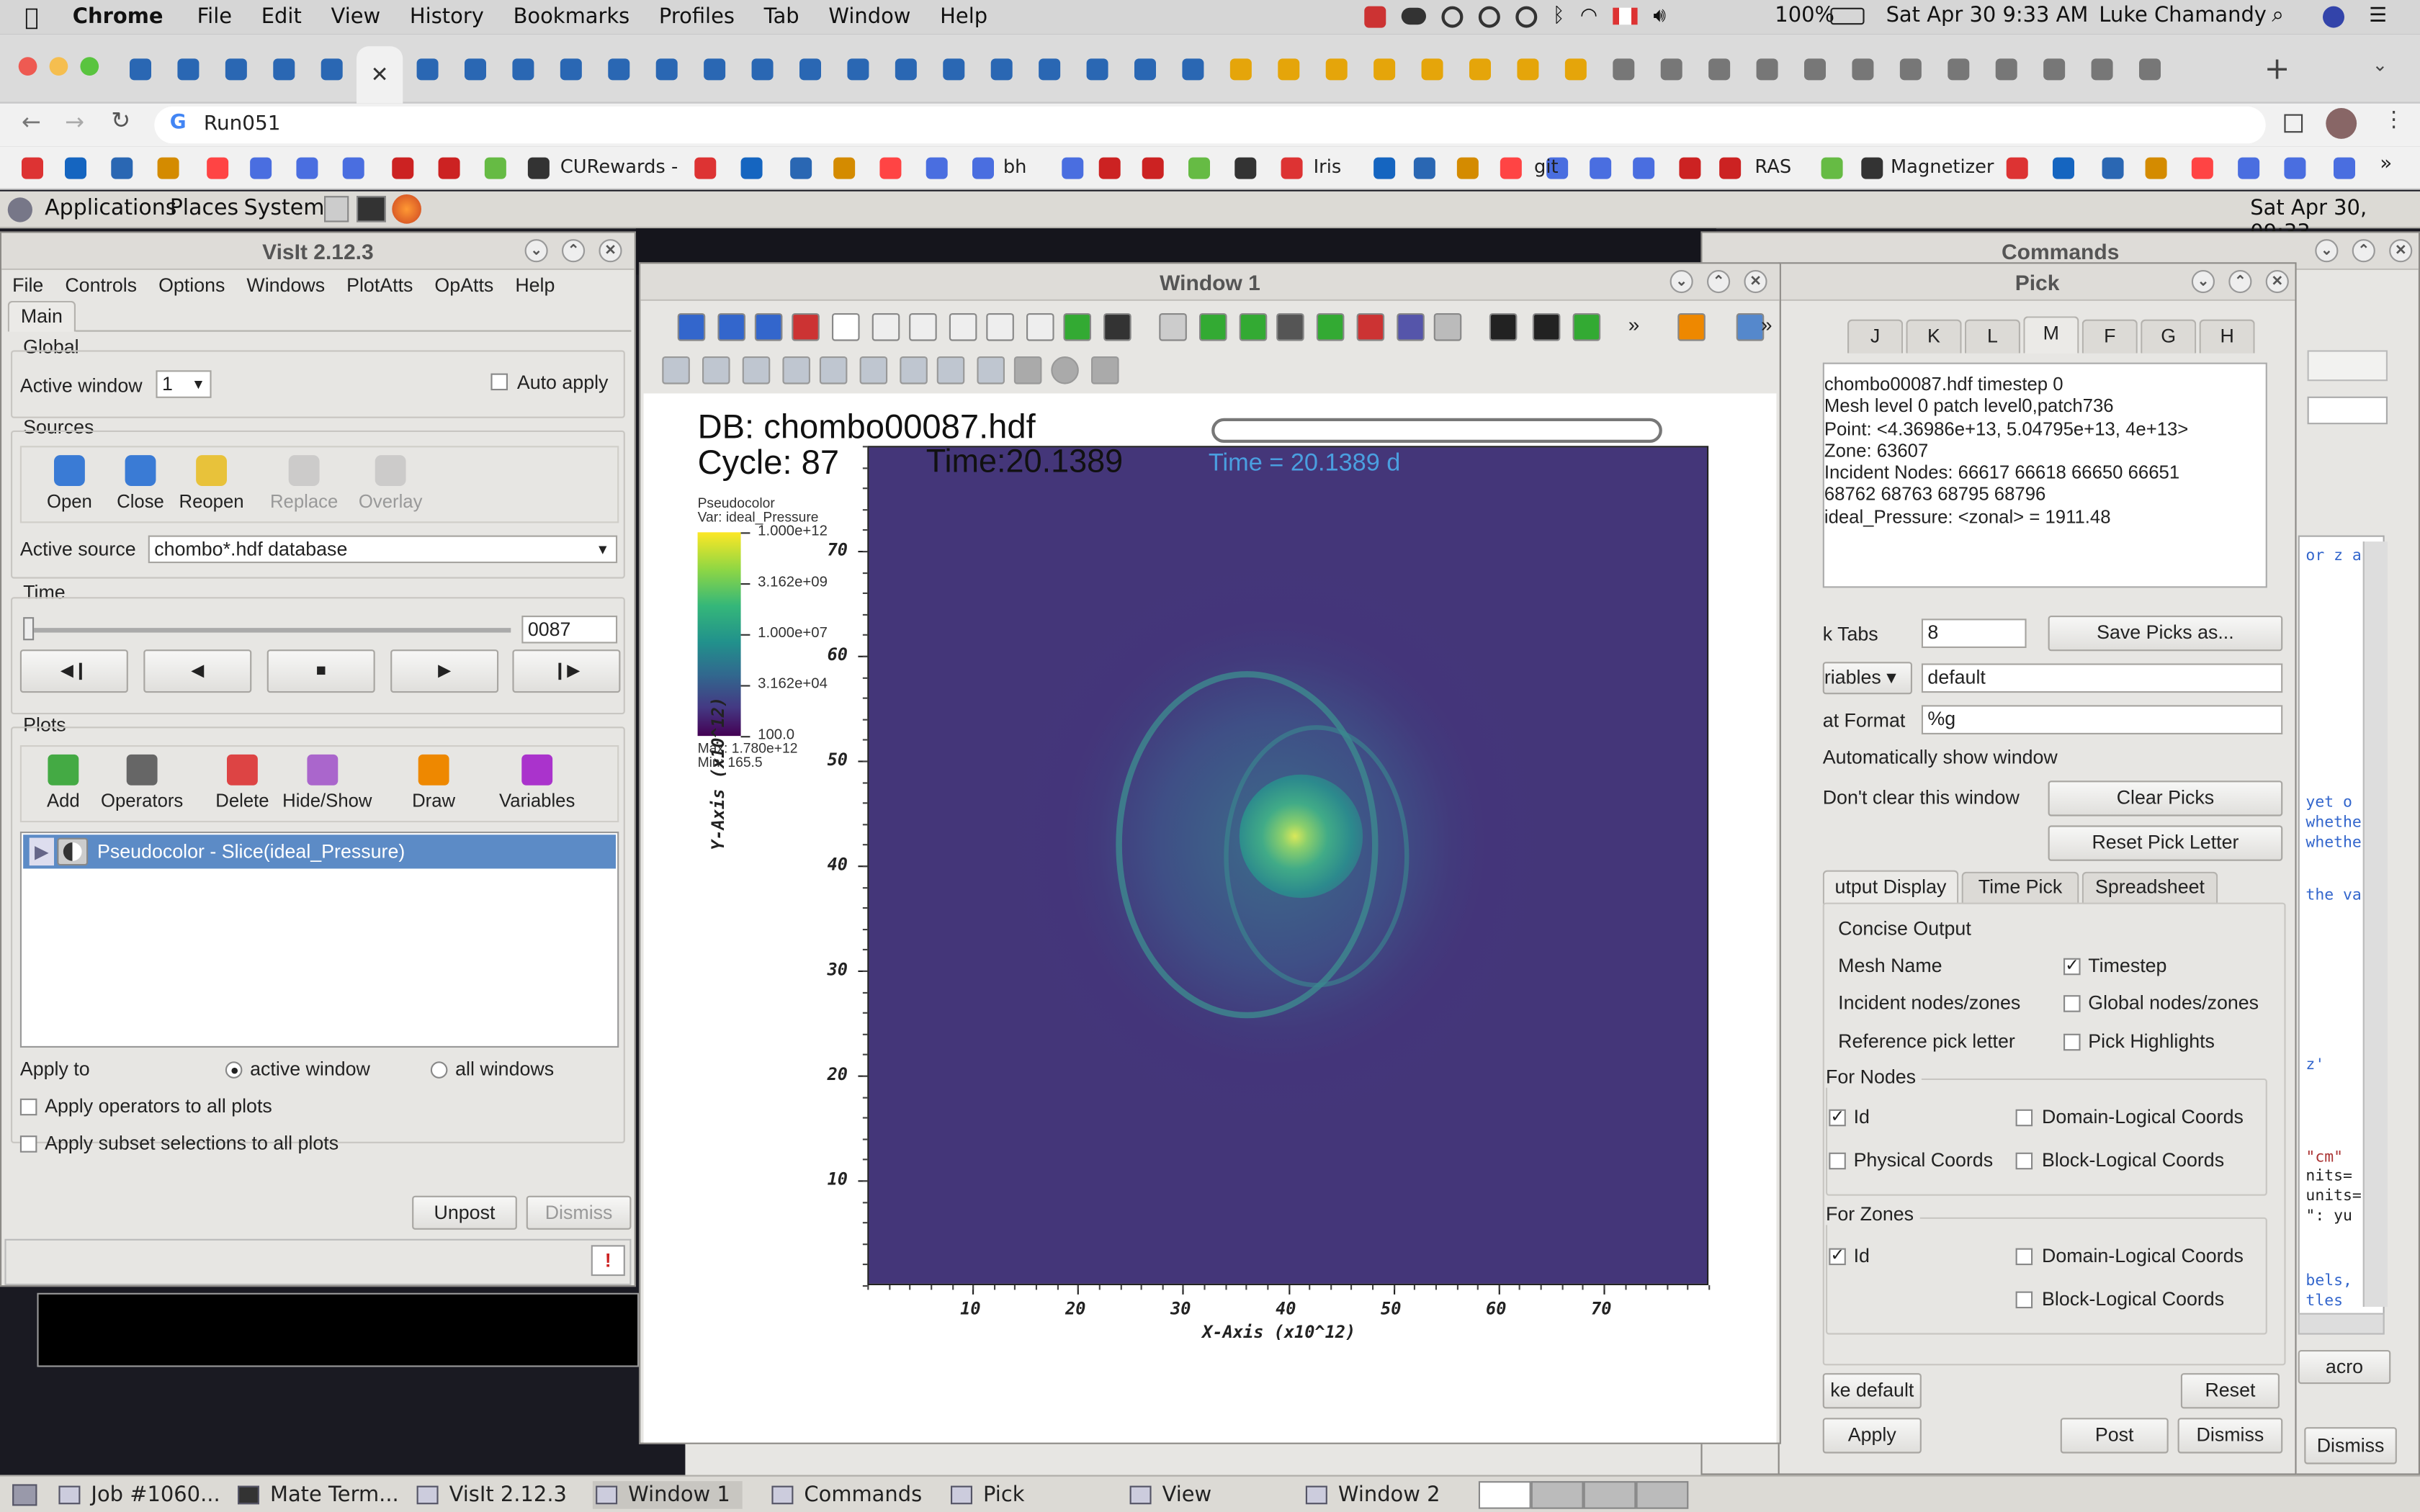 The height and width of the screenshot is (1512, 2420). Describe the element at coordinates (610, 251) in the screenshot. I see `close-icon: ✕` at that location.